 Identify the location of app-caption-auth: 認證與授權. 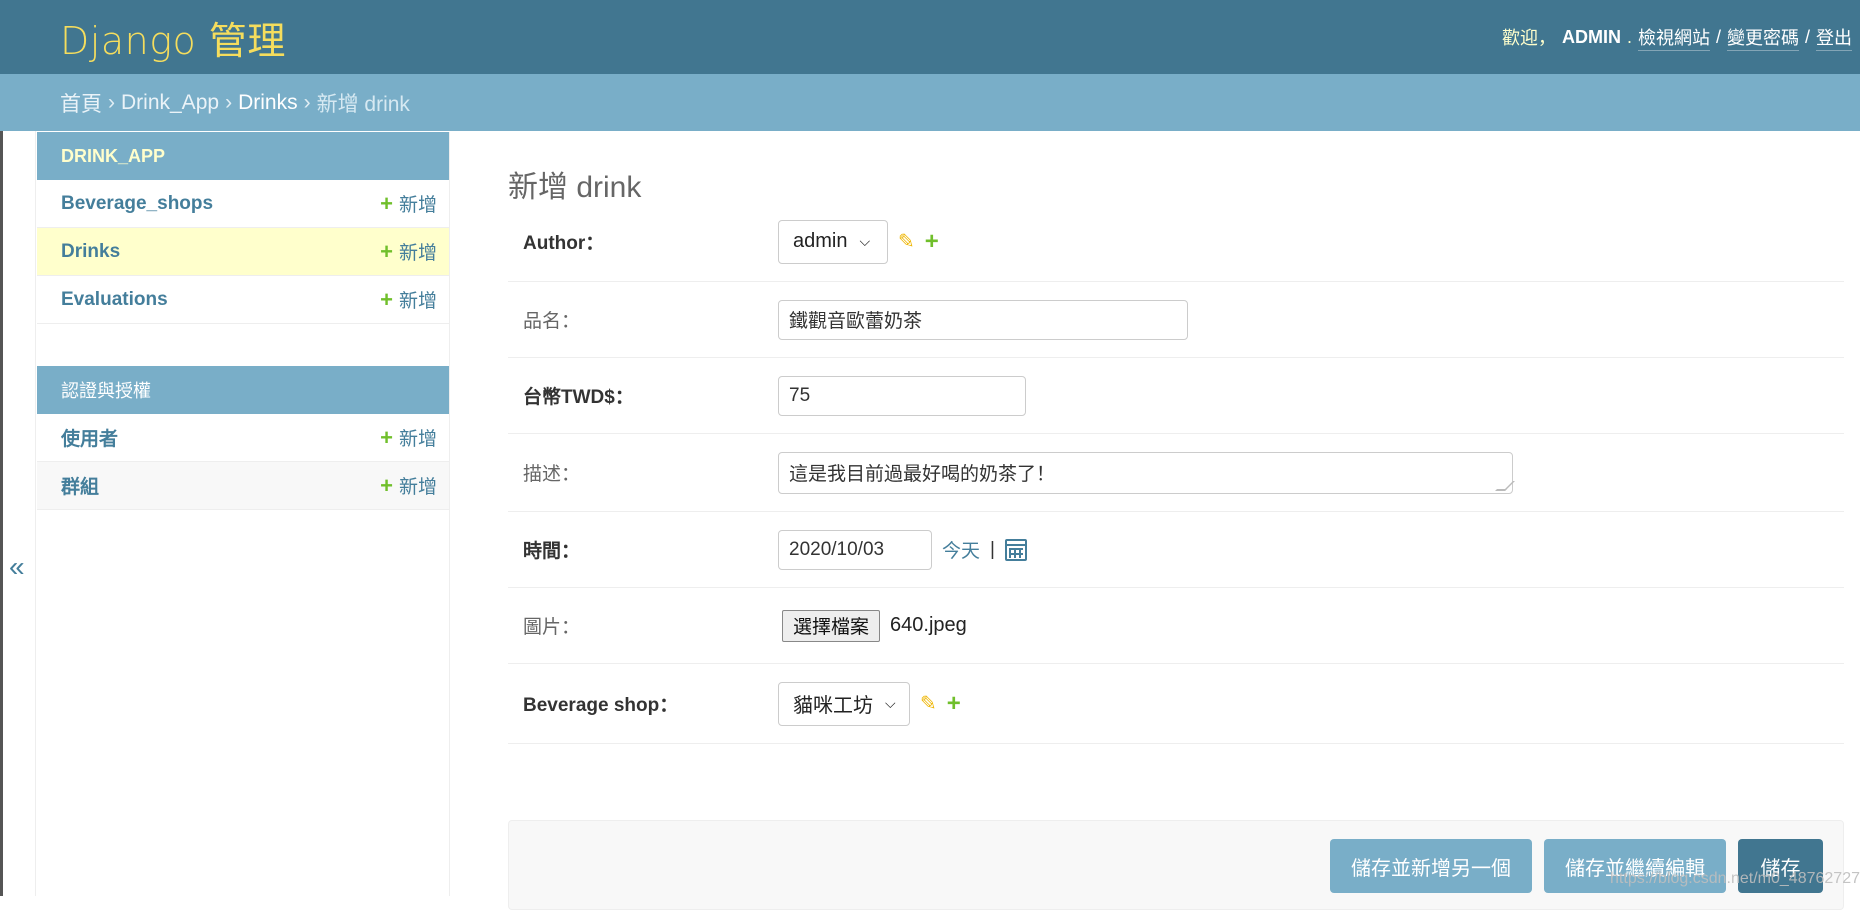
(243, 390).